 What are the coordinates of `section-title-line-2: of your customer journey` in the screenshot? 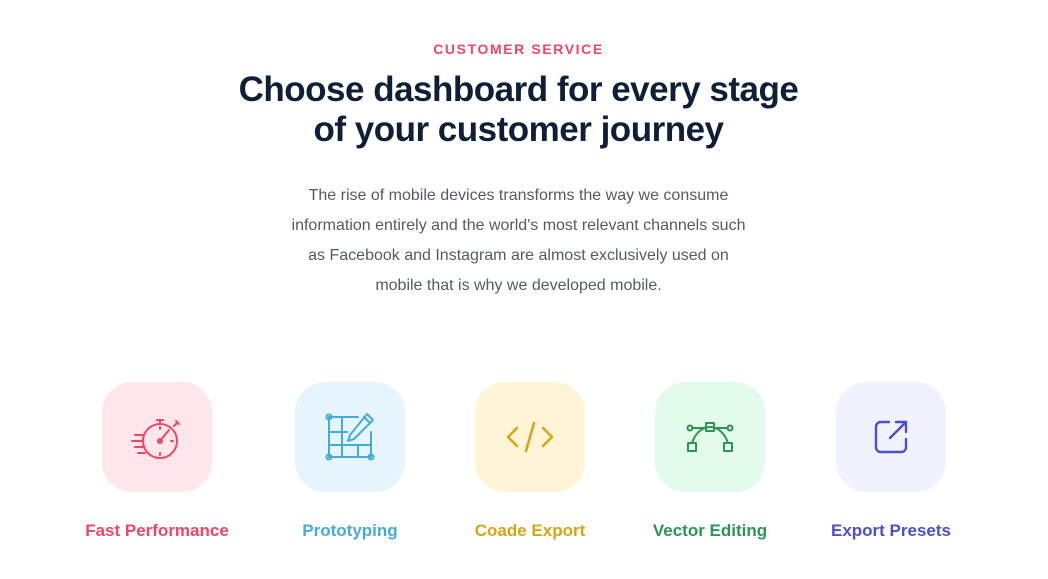 It's located at (518, 129).